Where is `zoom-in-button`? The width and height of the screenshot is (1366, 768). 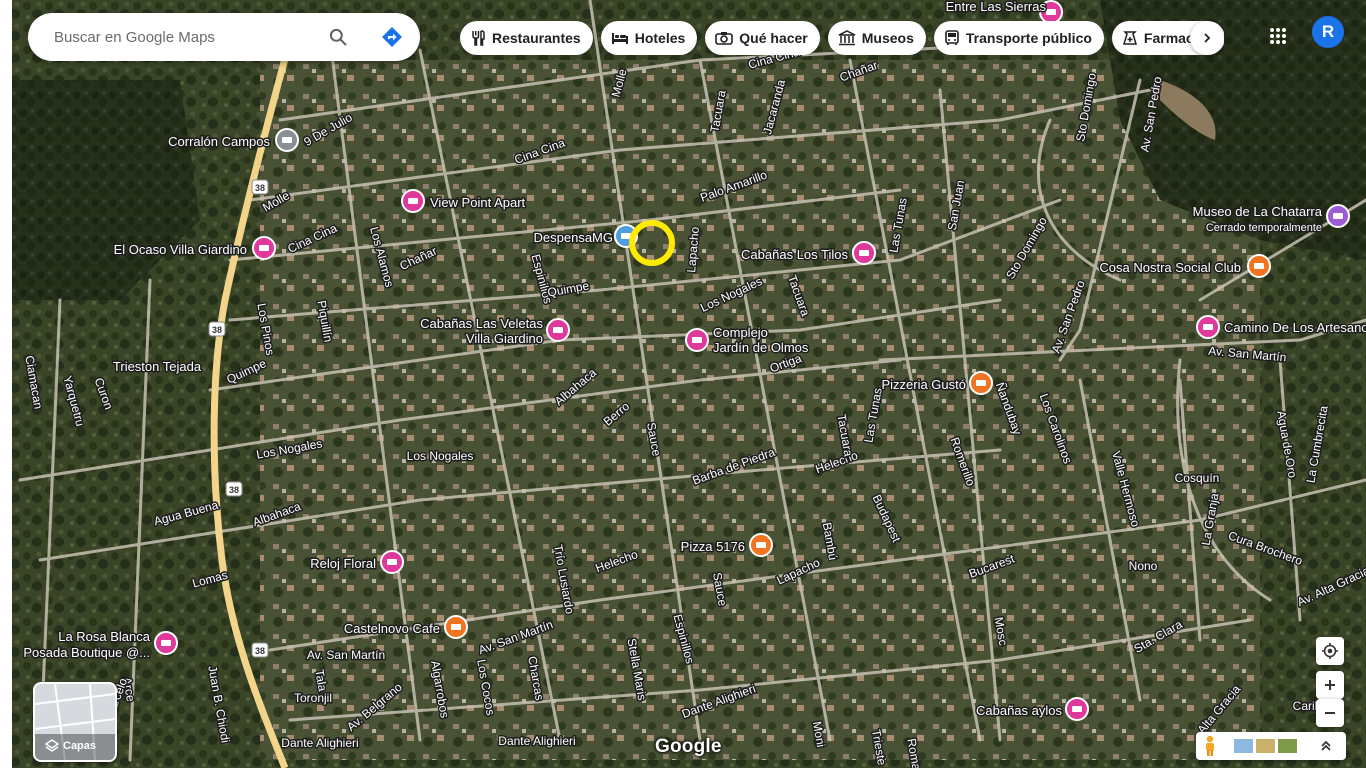 zoom-in-button is located at coordinates (1330, 685).